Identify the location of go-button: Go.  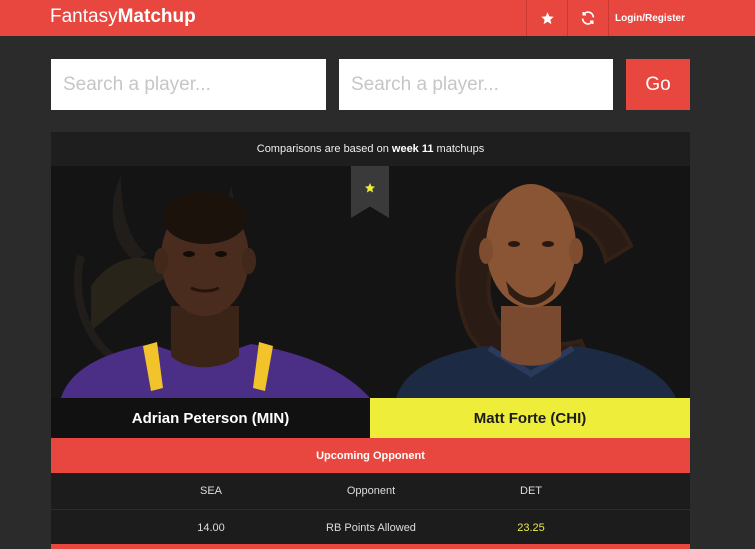
(658, 84).